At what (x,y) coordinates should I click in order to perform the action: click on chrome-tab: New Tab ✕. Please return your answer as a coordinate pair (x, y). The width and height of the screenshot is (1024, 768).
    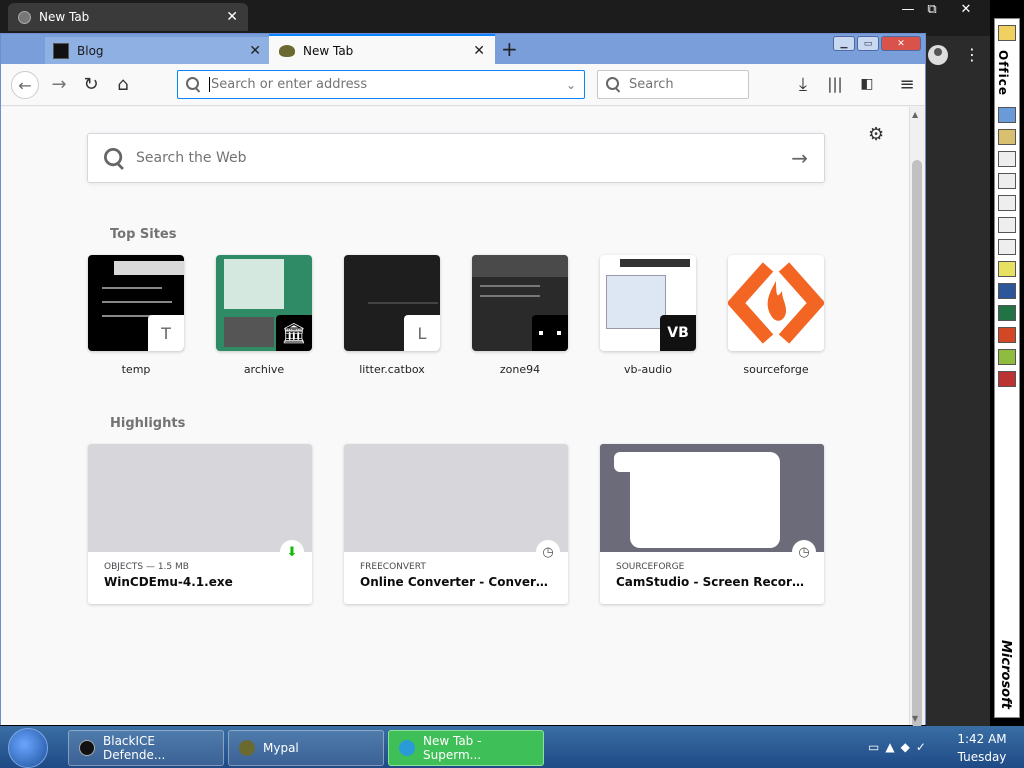
    Looking at the image, I should click on (128, 17).